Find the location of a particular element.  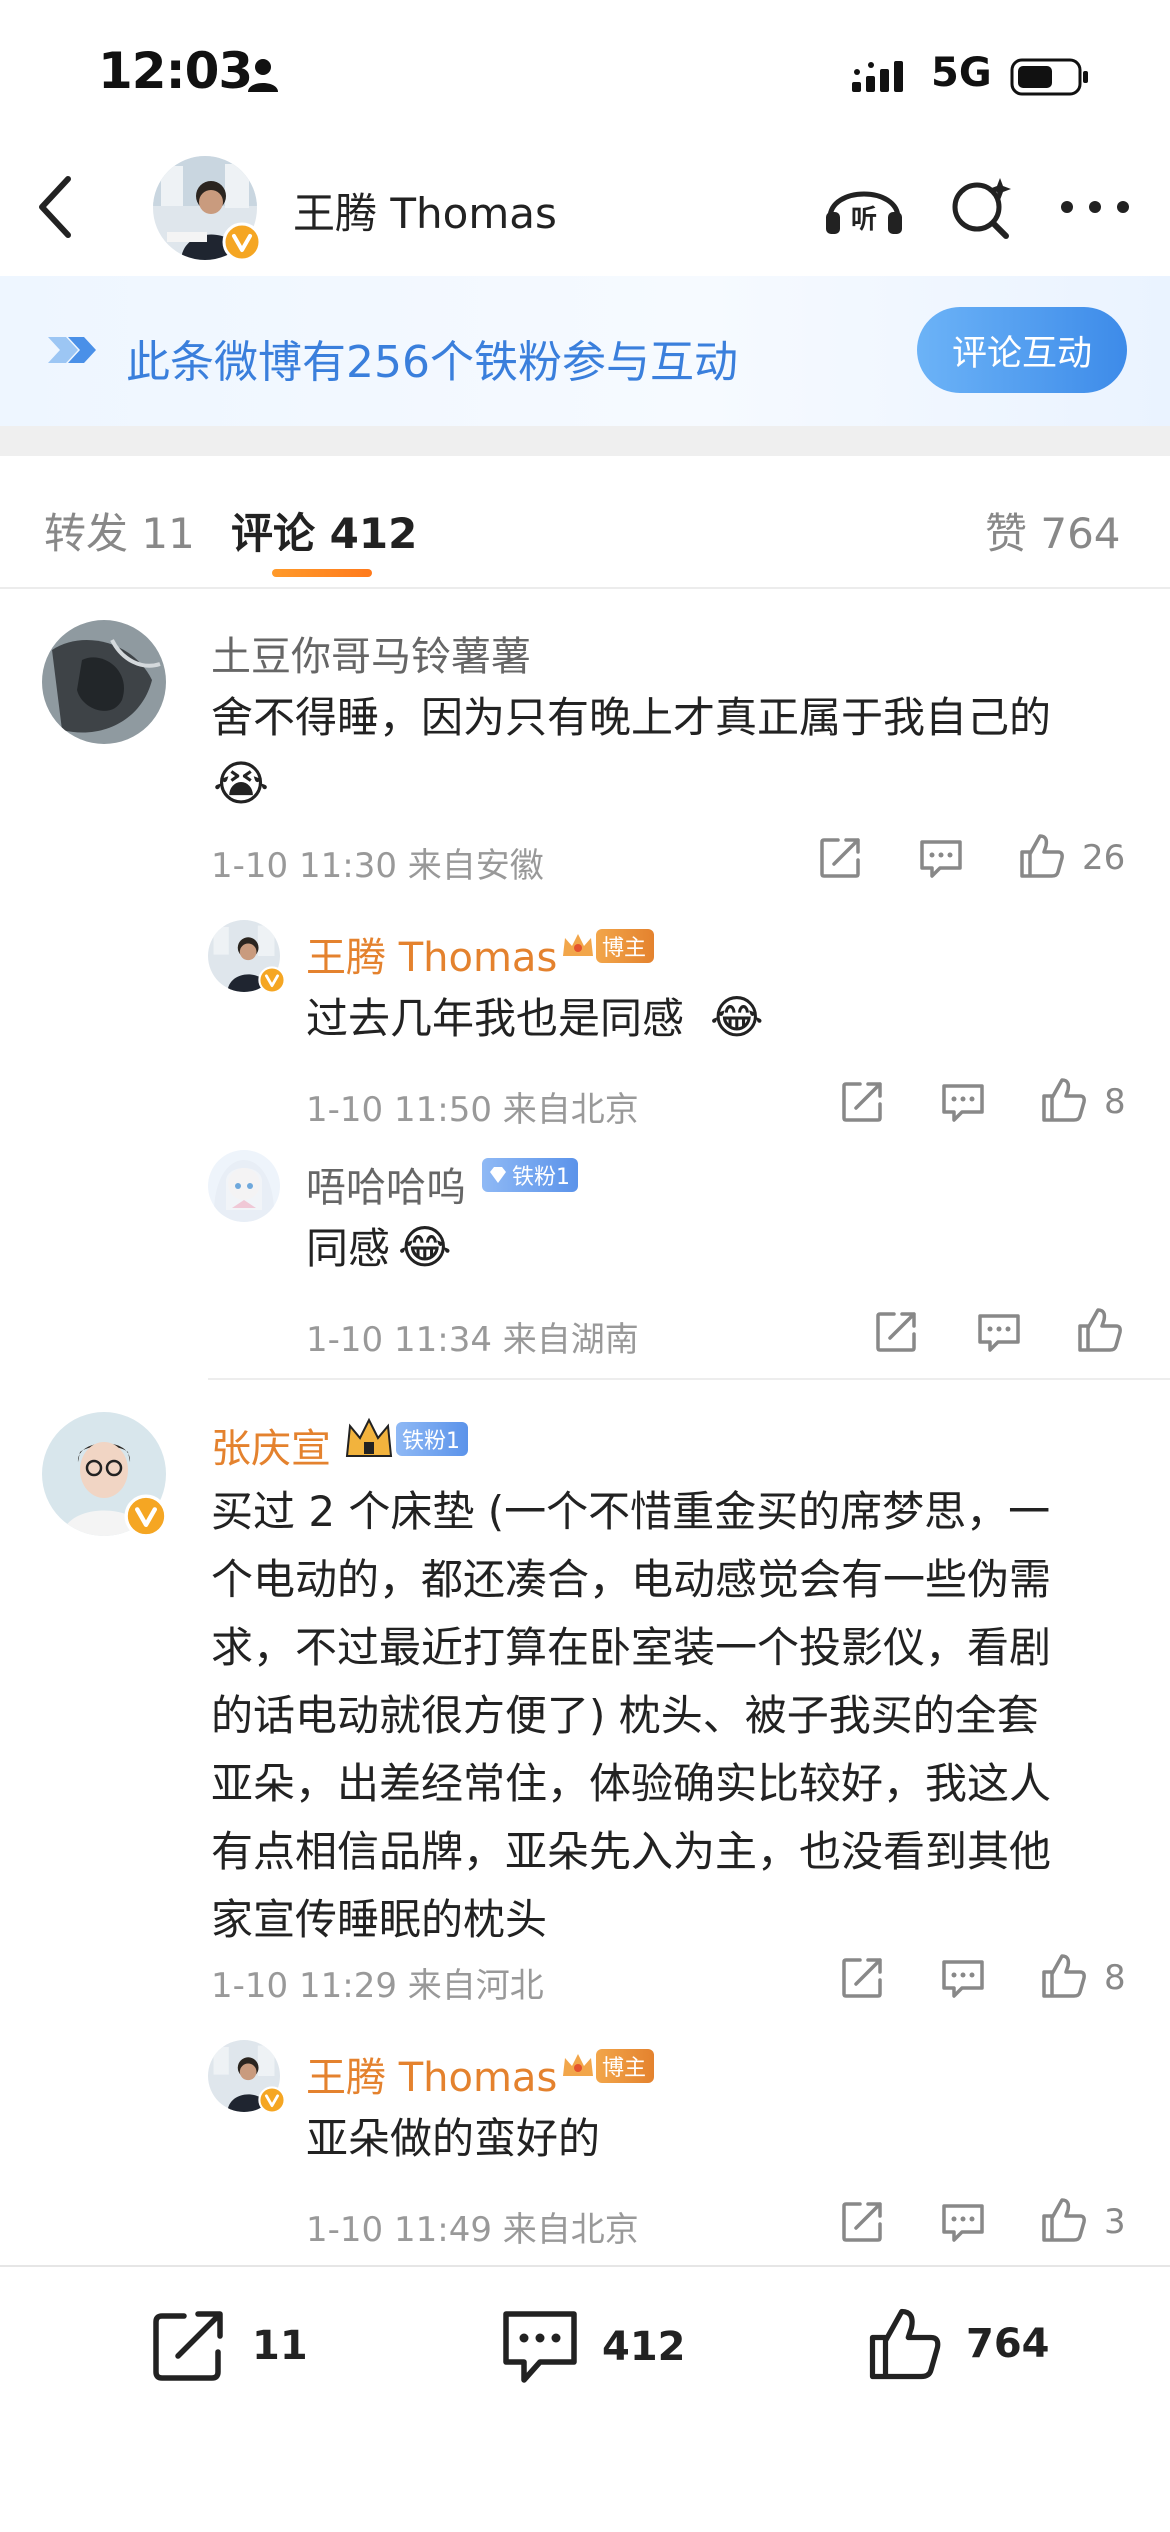

compose-icon is located at coordinates (981, 207).